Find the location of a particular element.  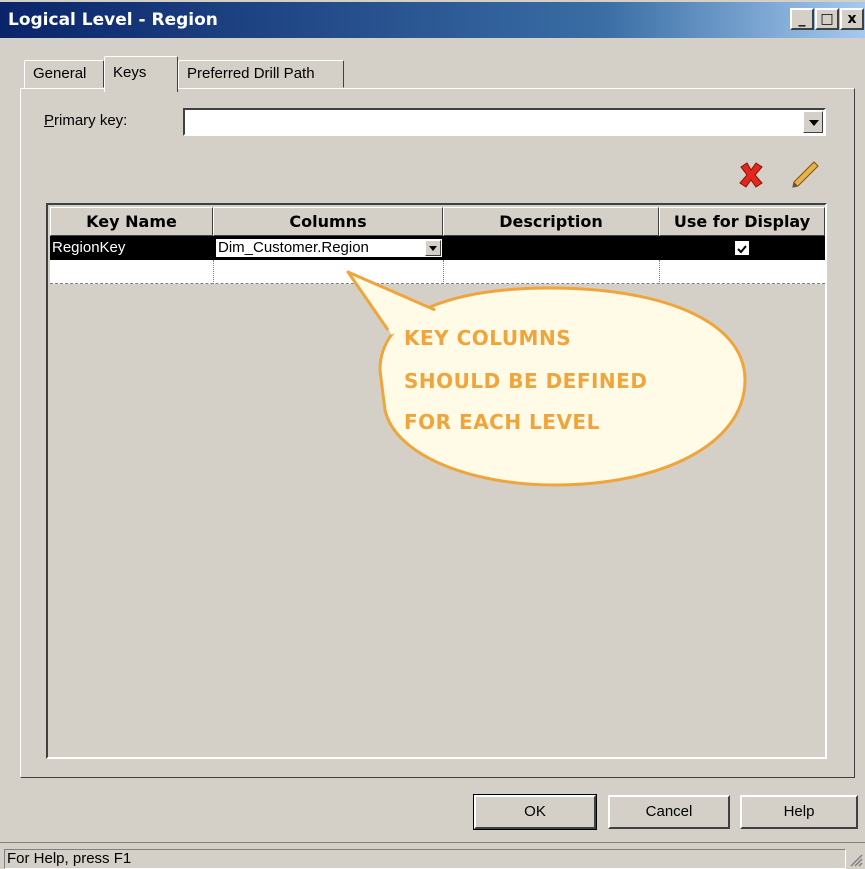

use-for-display-checkbox is located at coordinates (742, 248).